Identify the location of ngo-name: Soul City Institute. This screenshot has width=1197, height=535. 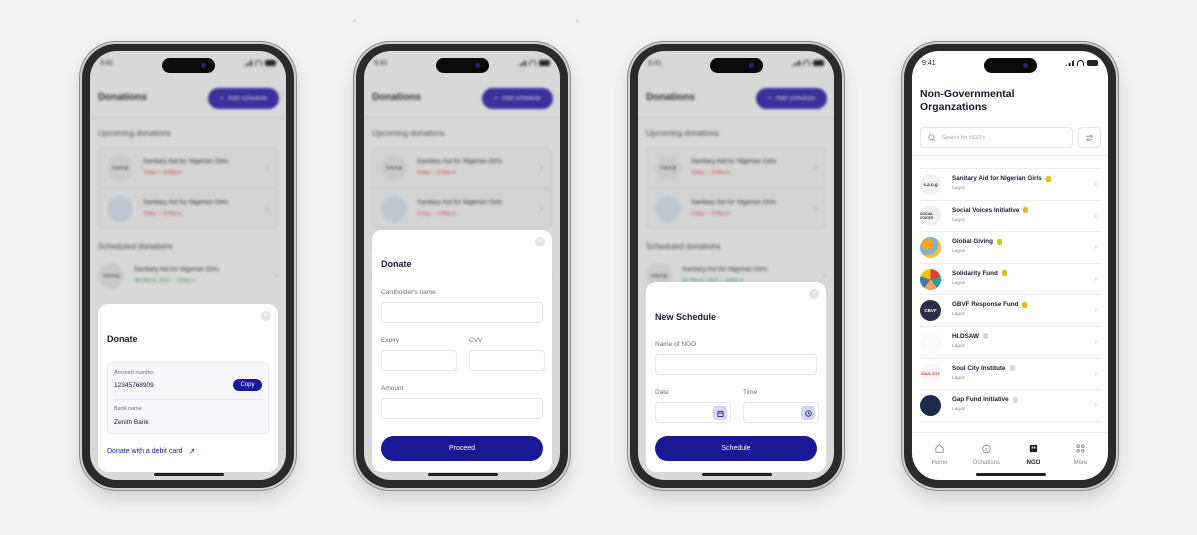
(979, 368).